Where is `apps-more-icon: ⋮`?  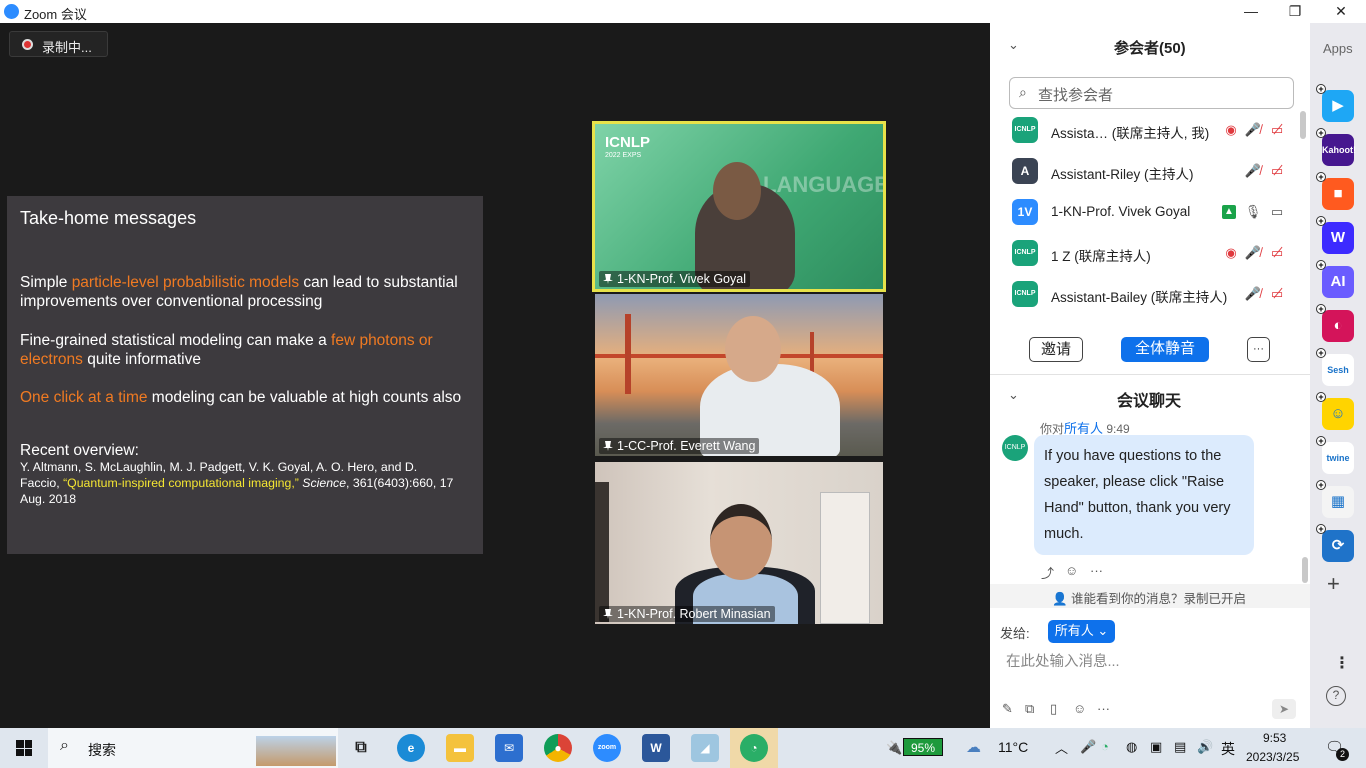
apps-more-icon: ⋮ is located at coordinates (1342, 663).